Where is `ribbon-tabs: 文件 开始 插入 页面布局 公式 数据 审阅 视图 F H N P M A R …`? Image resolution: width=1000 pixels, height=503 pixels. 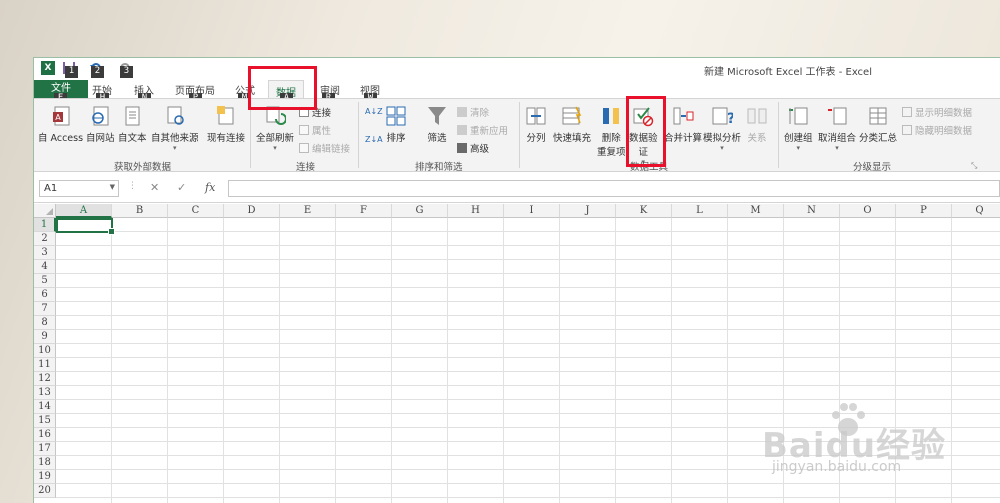
ribbon-tabs: 文件 开始 插入 页面布局 公式 数据 审阅 视图 F H N P M A R … is located at coordinates (517, 92).